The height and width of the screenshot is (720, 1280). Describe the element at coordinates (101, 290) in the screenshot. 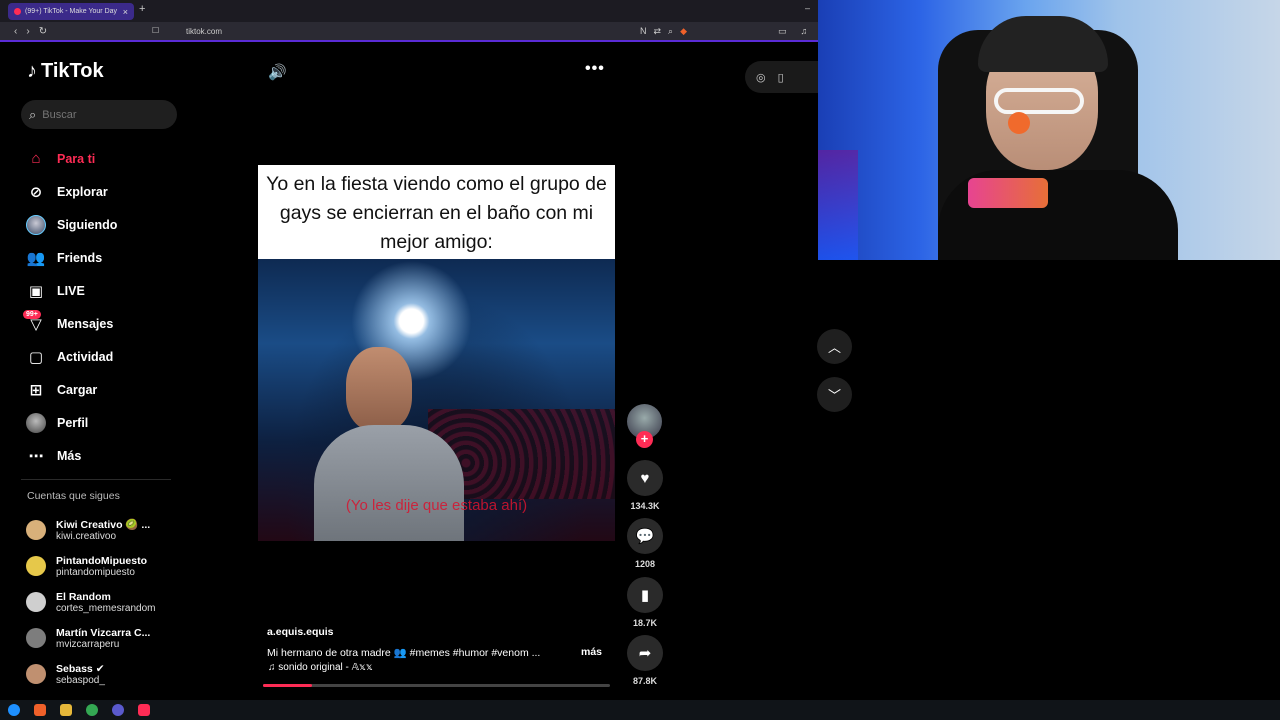

I see `sidebar-item-live: ▣ LIVE` at that location.